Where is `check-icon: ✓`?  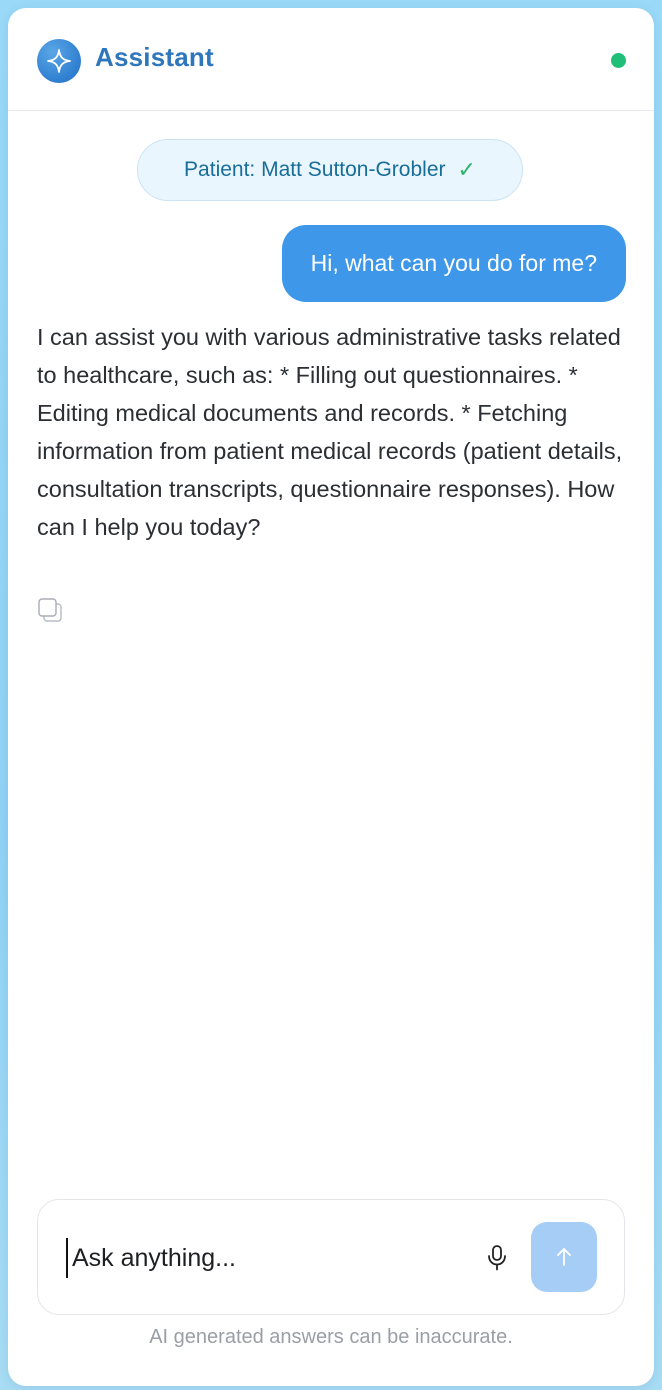
check-icon: ✓ is located at coordinates (466, 169).